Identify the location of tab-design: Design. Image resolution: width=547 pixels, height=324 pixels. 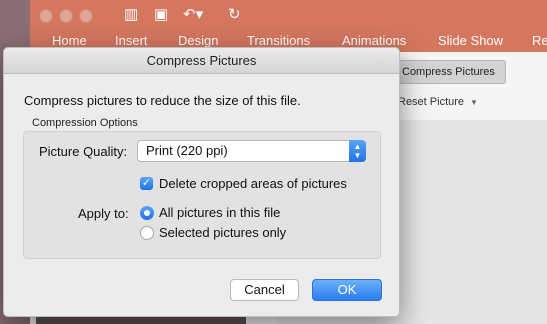
(198, 40).